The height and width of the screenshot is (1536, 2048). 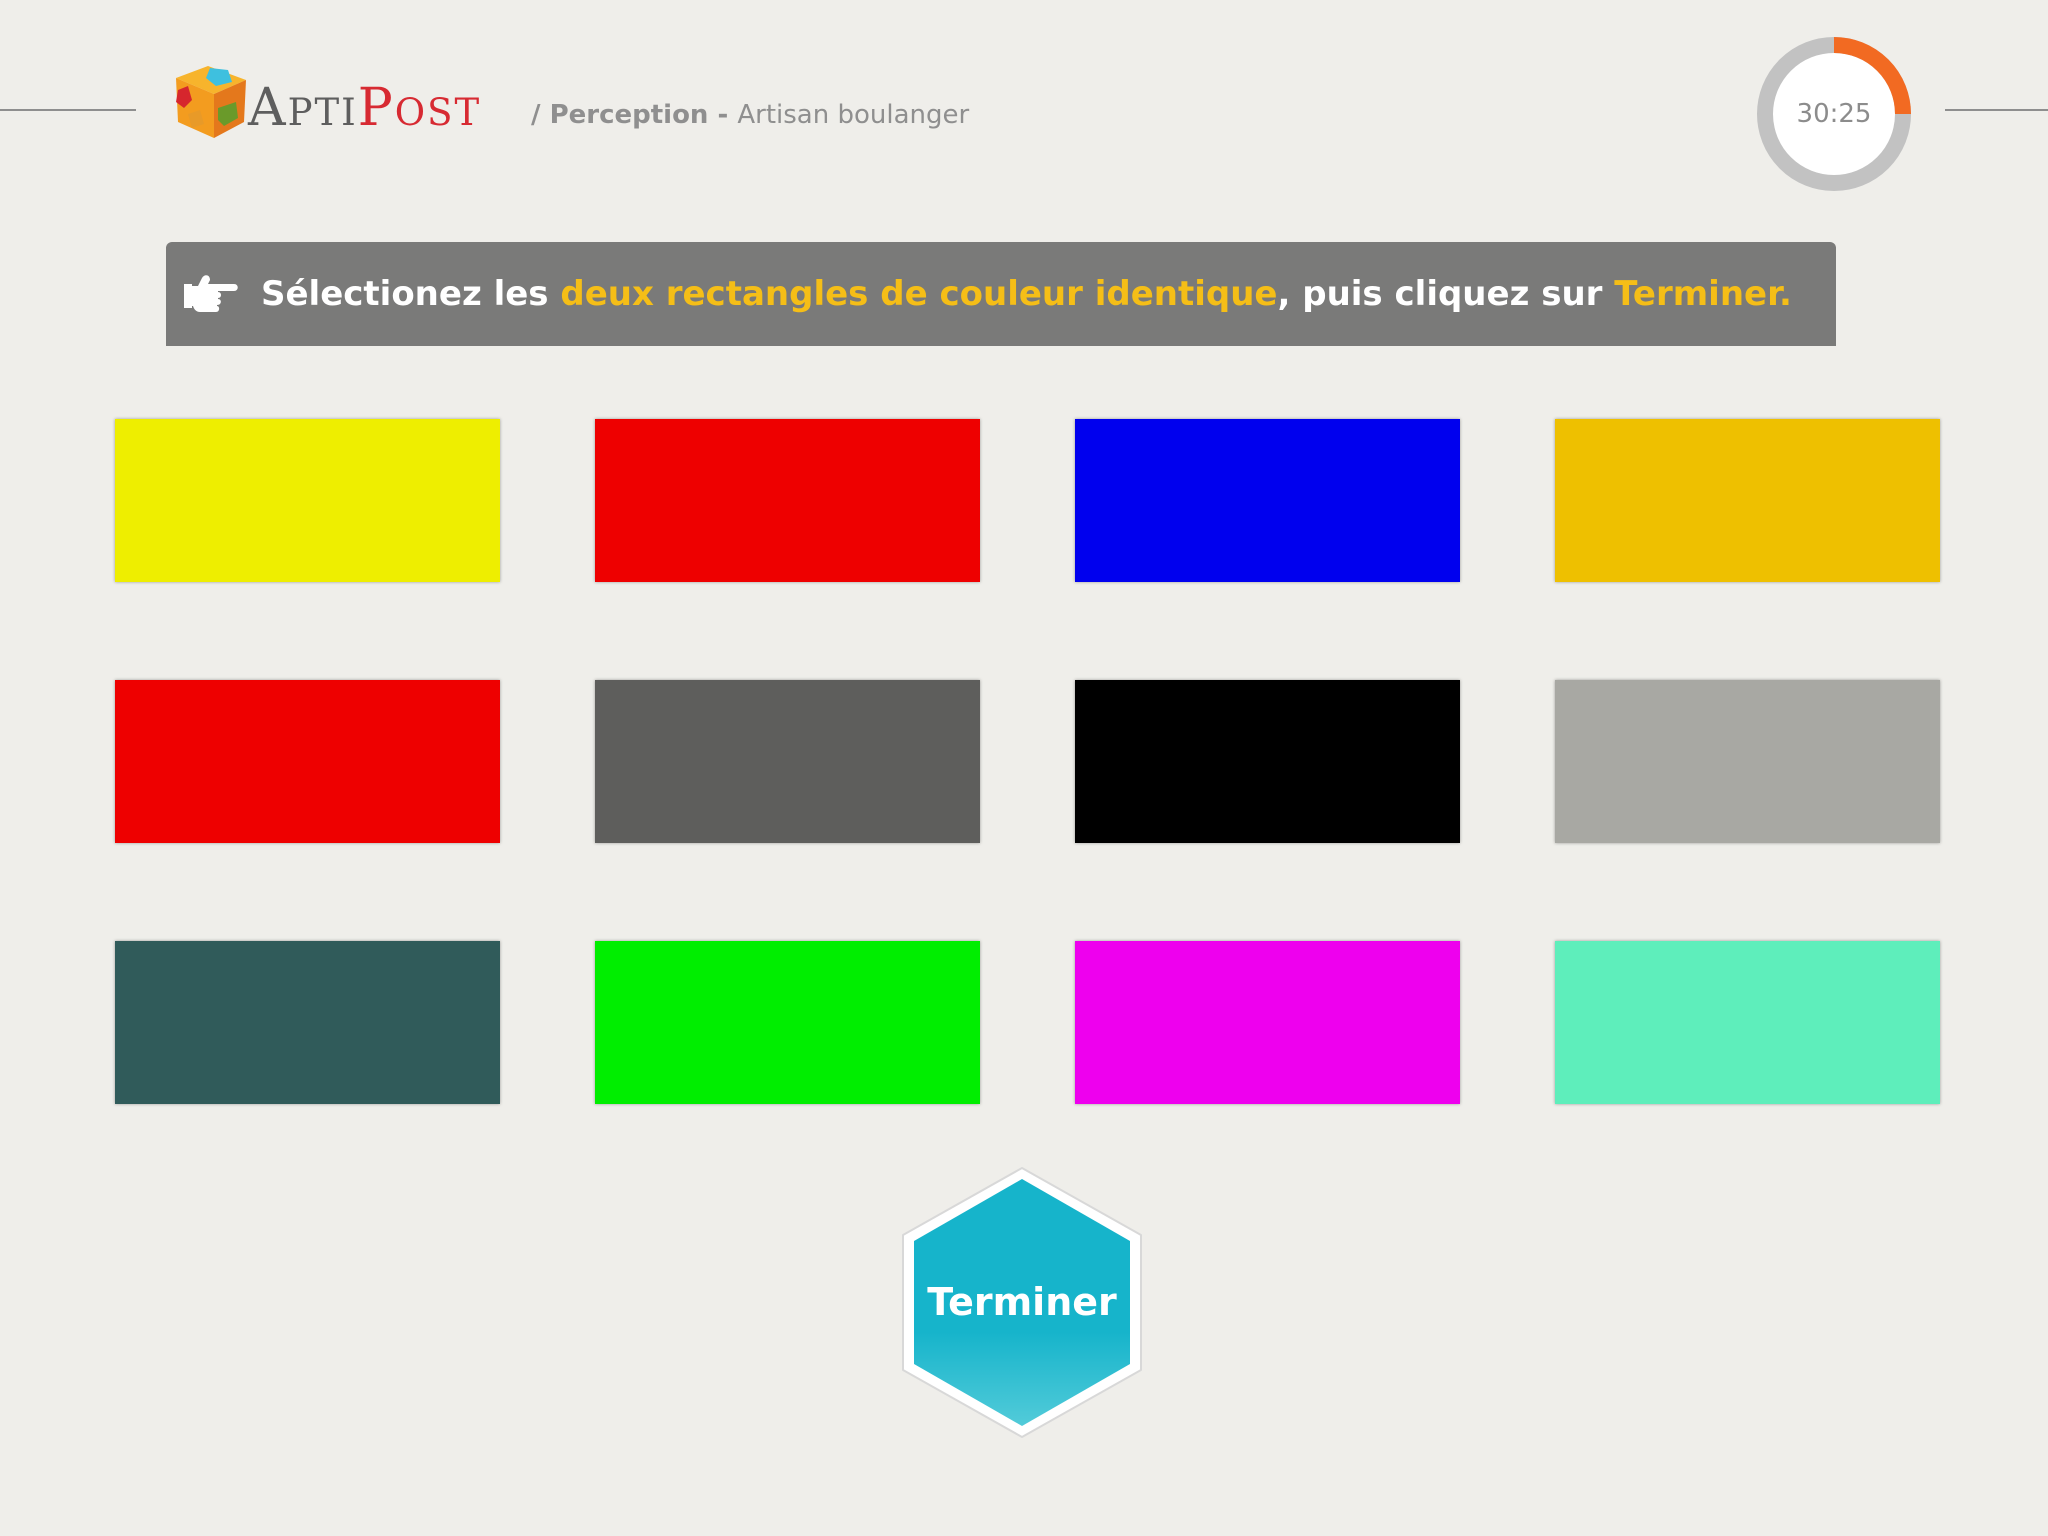 I want to click on color-swatch-r3-c4, so click(x=1747, y=1022).